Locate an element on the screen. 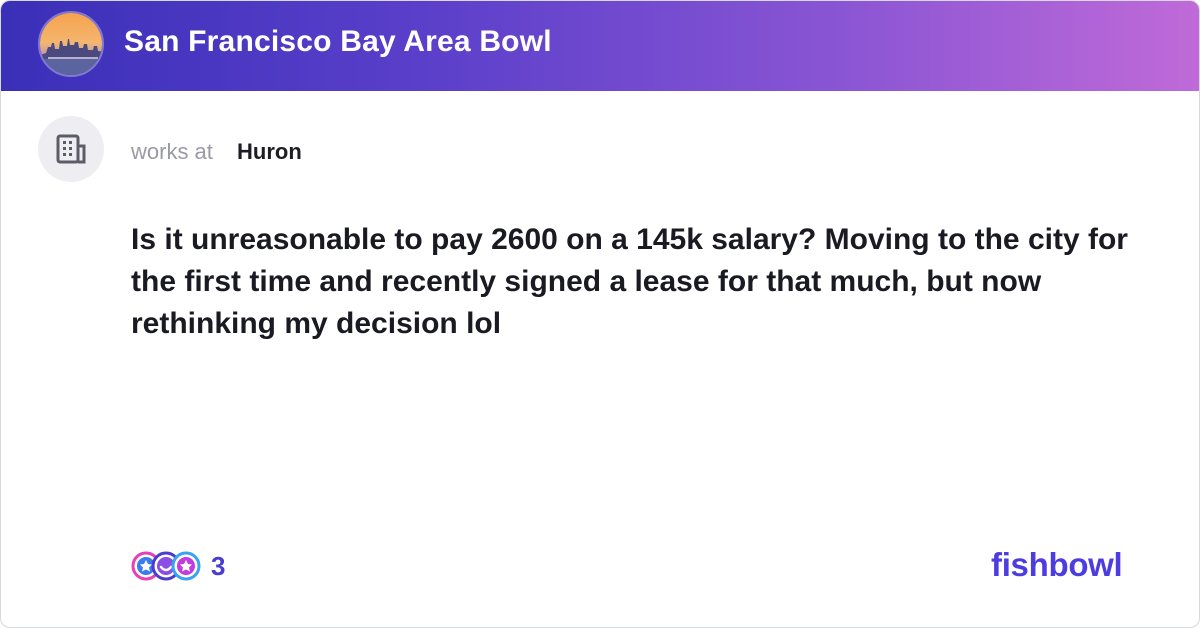 This screenshot has height=628, width=1200. company-name: Huron is located at coordinates (269, 152).